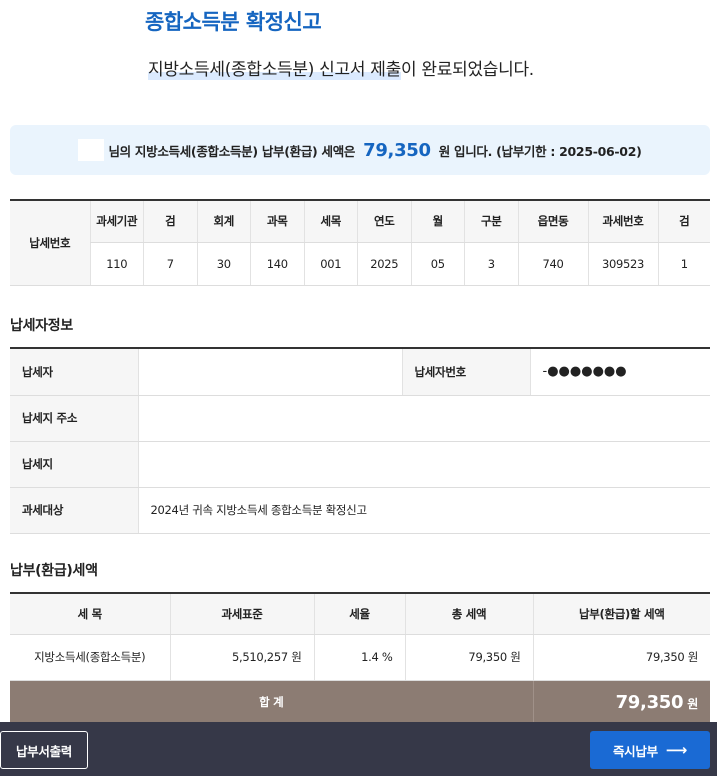 This screenshot has width=717, height=776. I want to click on location-label: 납세지, so click(74, 464).